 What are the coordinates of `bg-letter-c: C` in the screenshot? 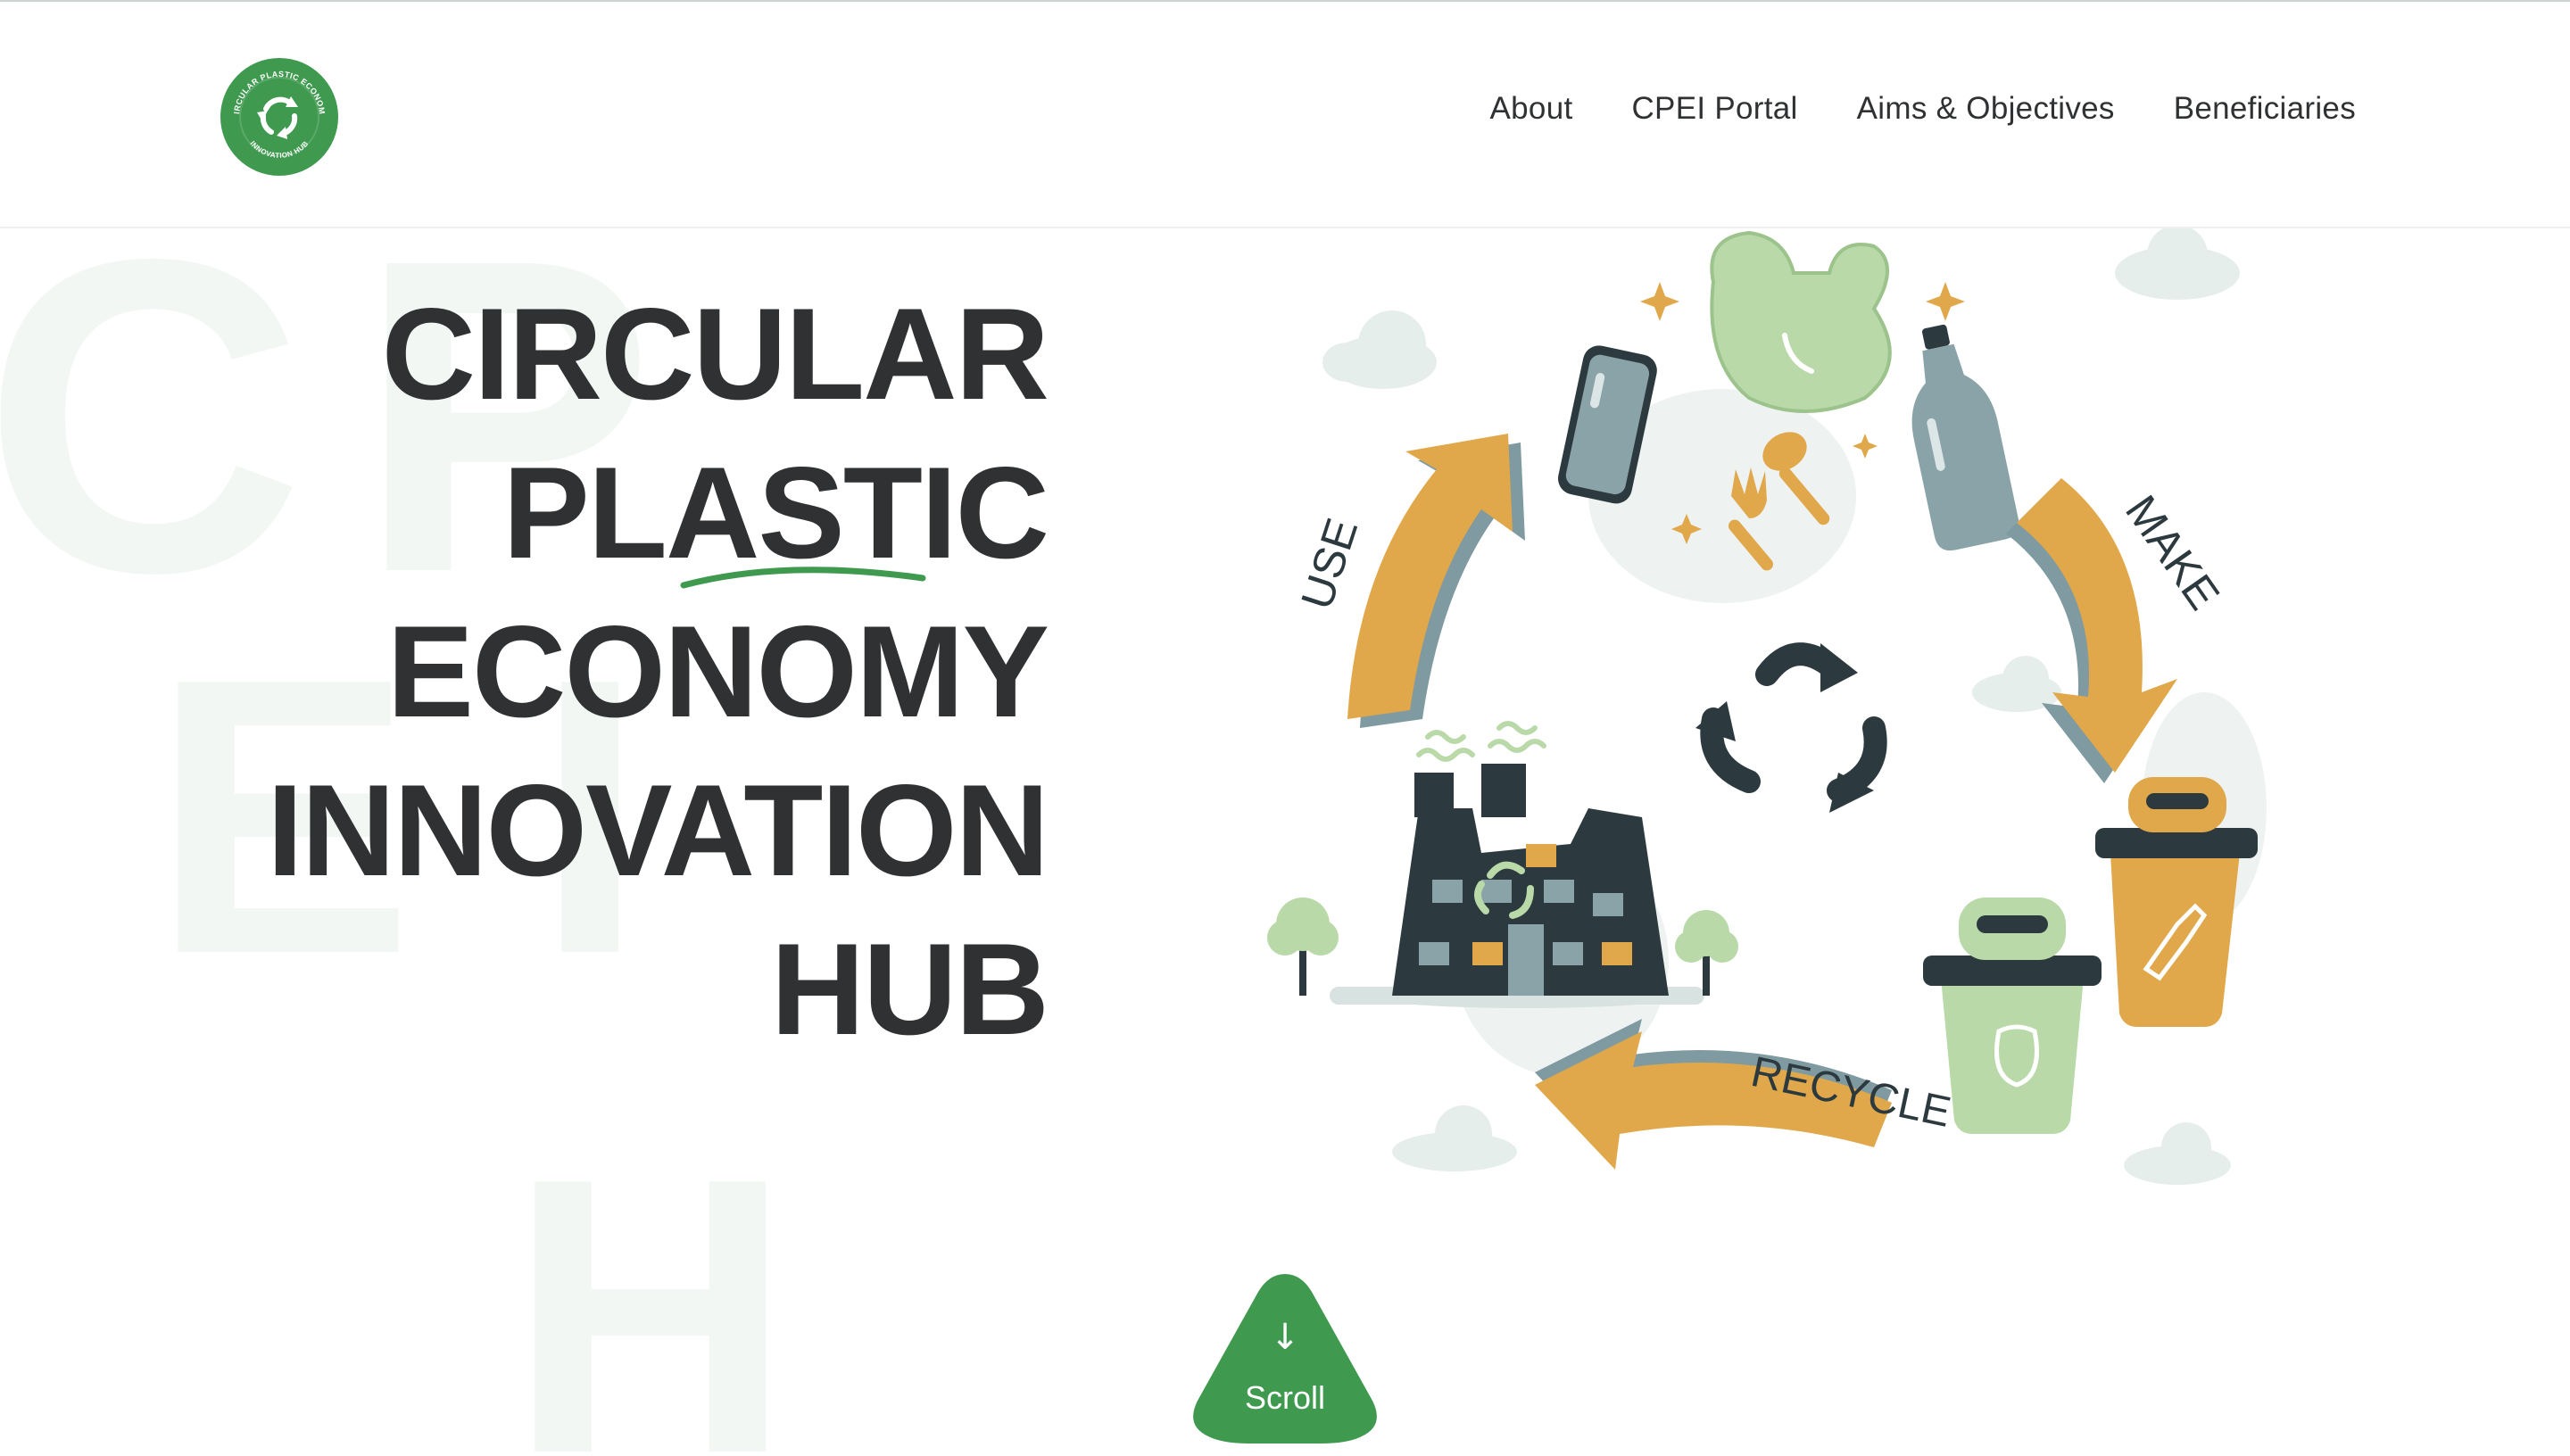 It's located at (152, 446).